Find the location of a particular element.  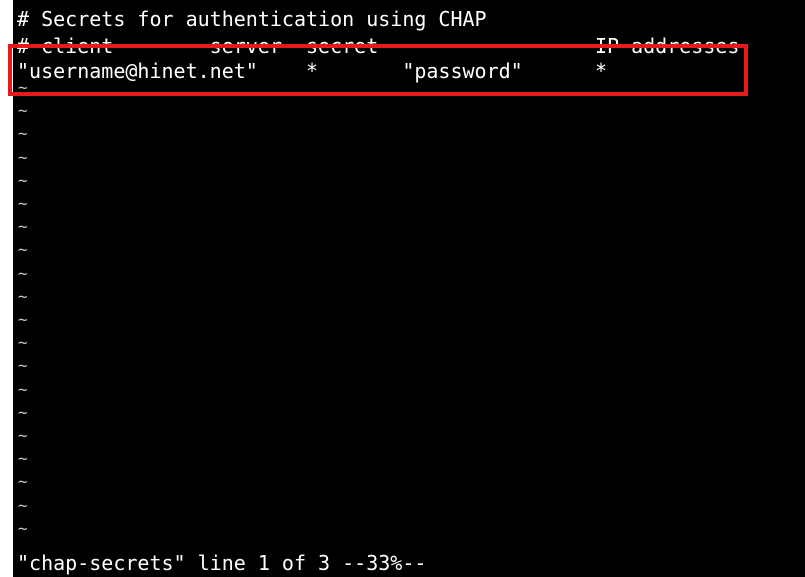

comment-line-title: # Secrets for authentication using CHAP is located at coordinates (252, 19).